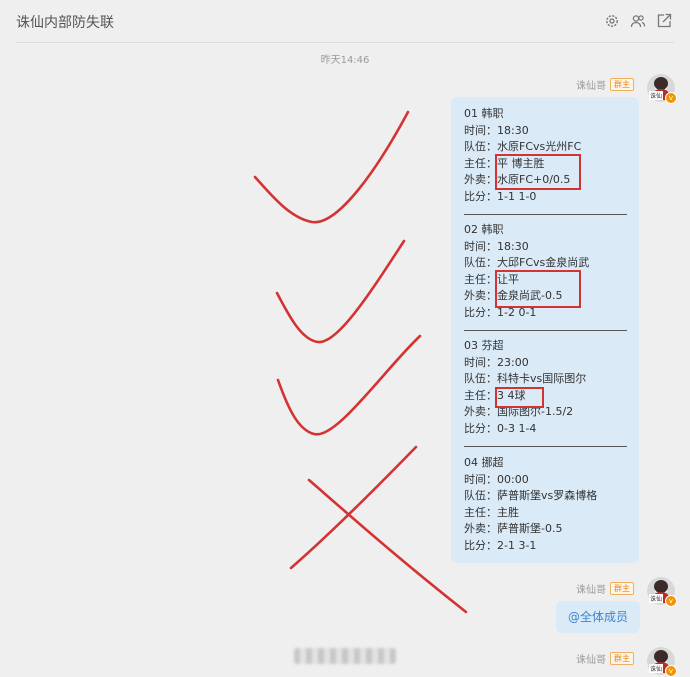 The height and width of the screenshot is (677, 690). Describe the element at coordinates (345, 656) in the screenshot. I see `blurred-content` at that location.